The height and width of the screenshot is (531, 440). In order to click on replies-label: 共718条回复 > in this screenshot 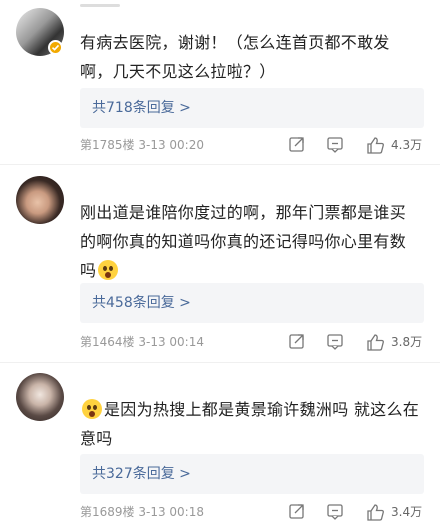, I will do `click(141, 108)`.